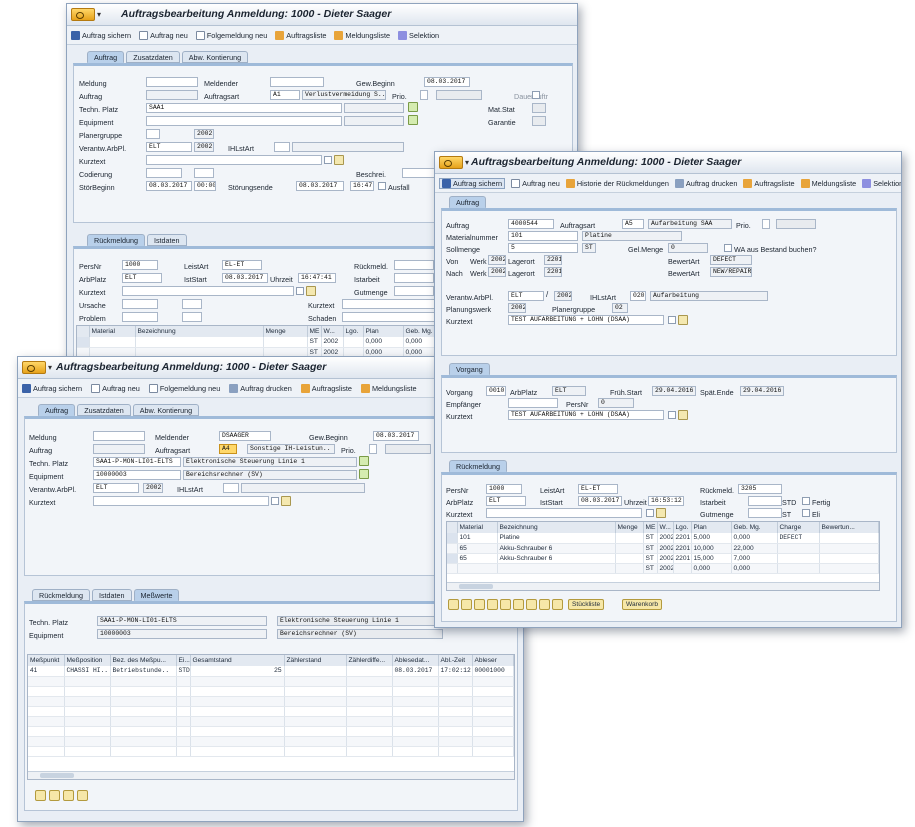 The width and height of the screenshot is (915, 827). What do you see at coordinates (419, 173) in the screenshot?
I see `beschrei-field` at bounding box center [419, 173].